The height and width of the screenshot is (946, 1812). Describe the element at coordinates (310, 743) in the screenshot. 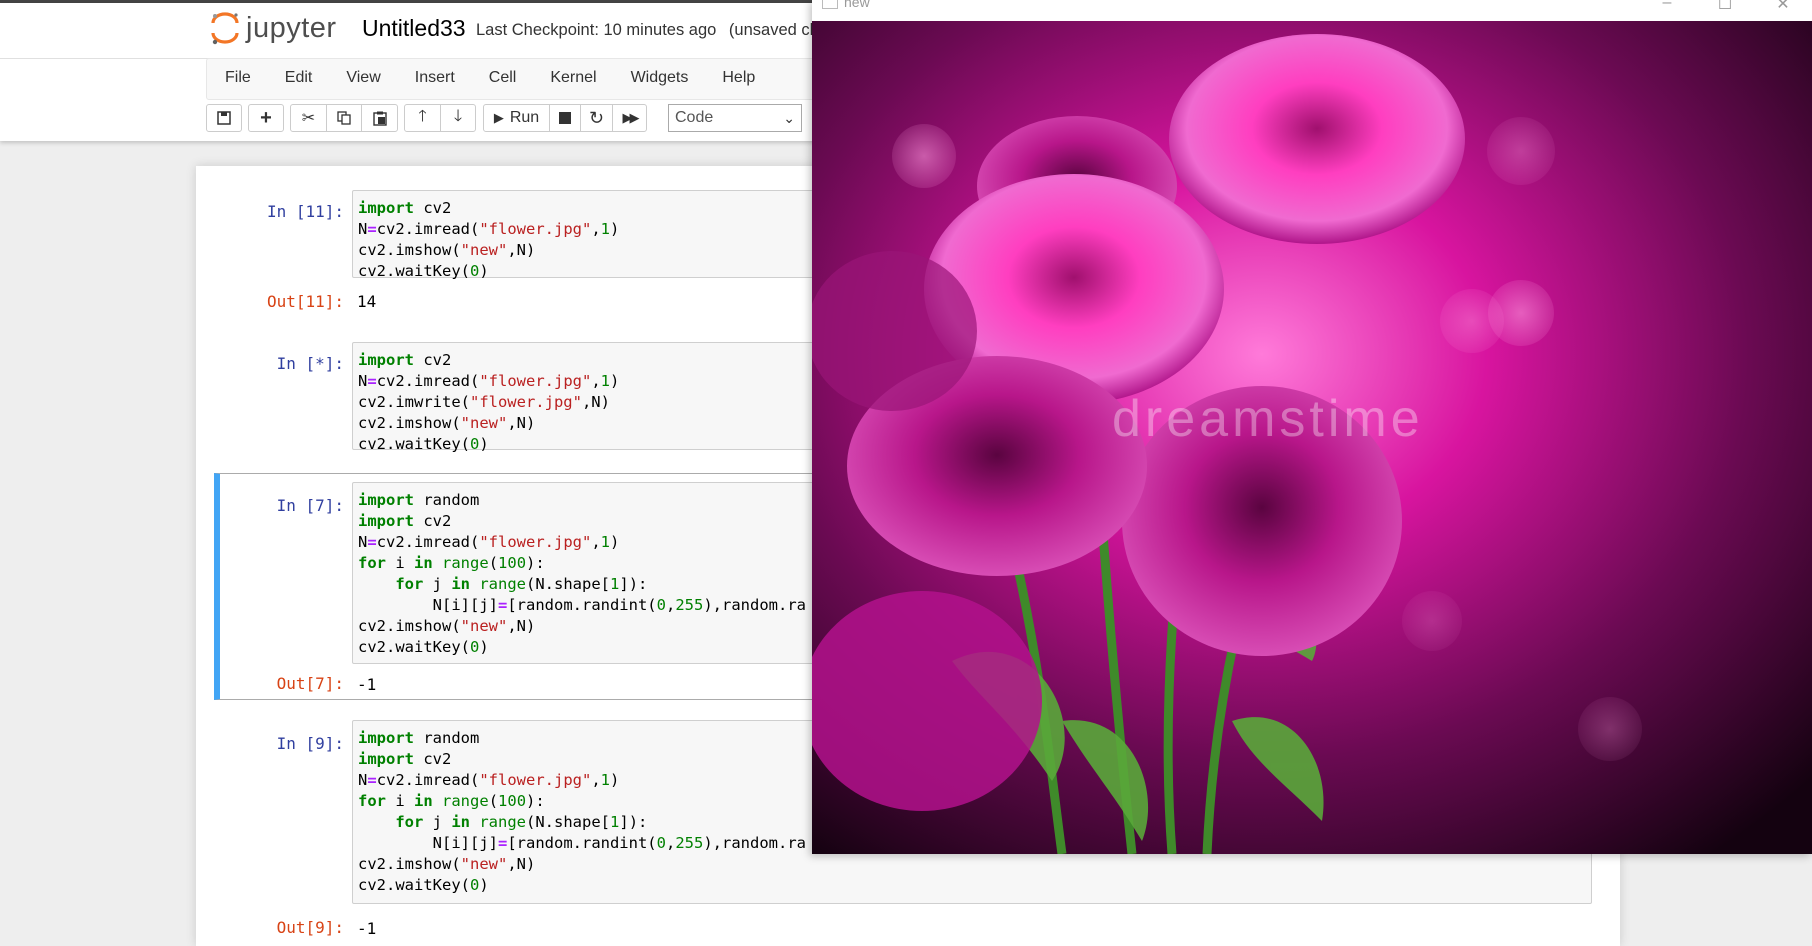

I see `input-prompt: In [9]:` at that location.